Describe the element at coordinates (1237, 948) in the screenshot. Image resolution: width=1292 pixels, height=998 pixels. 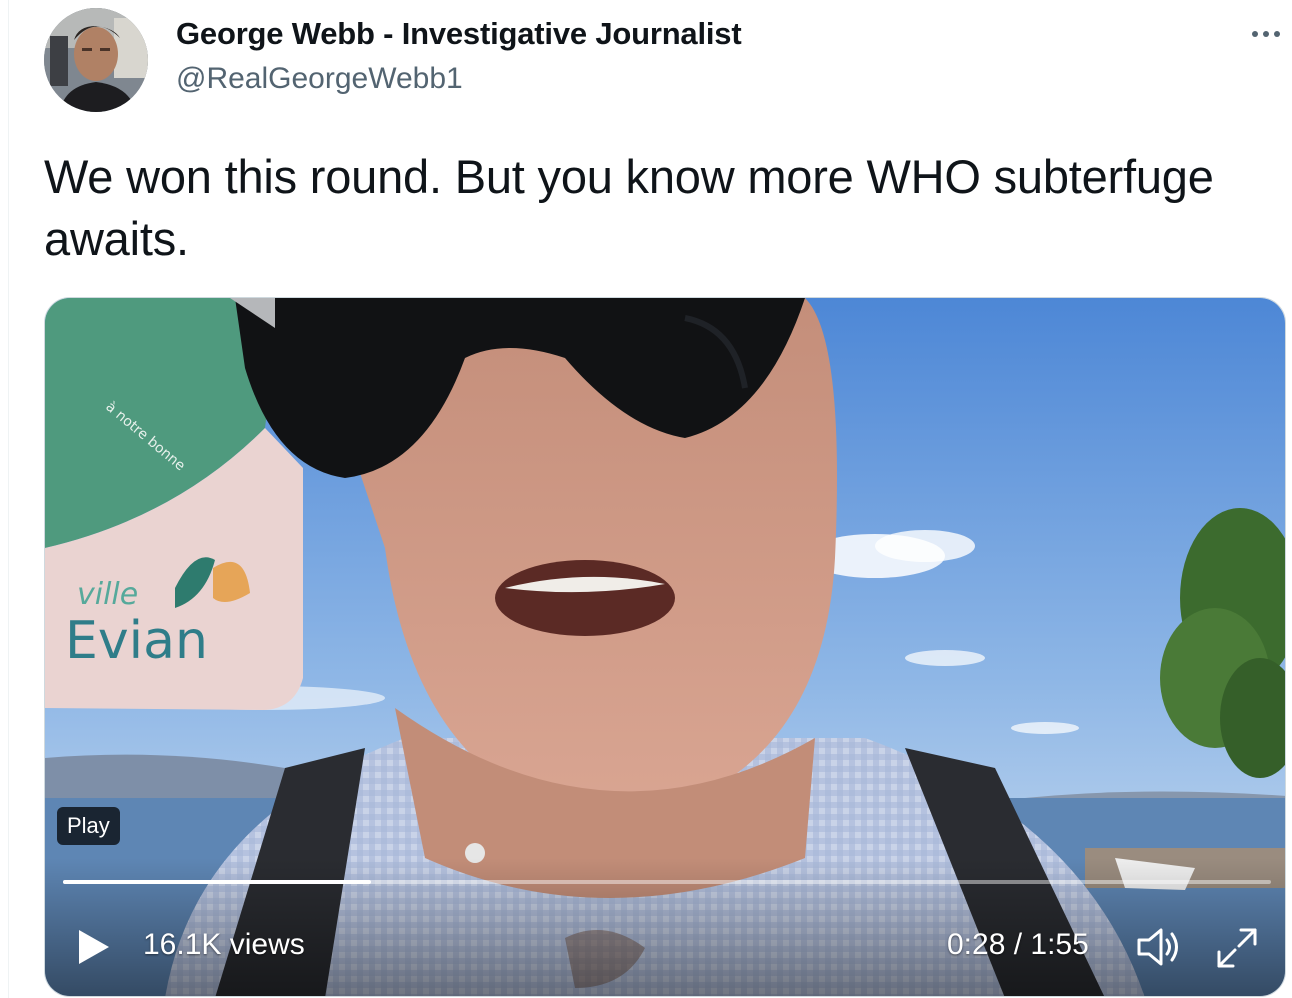
I see `fullscreen-icon` at that location.